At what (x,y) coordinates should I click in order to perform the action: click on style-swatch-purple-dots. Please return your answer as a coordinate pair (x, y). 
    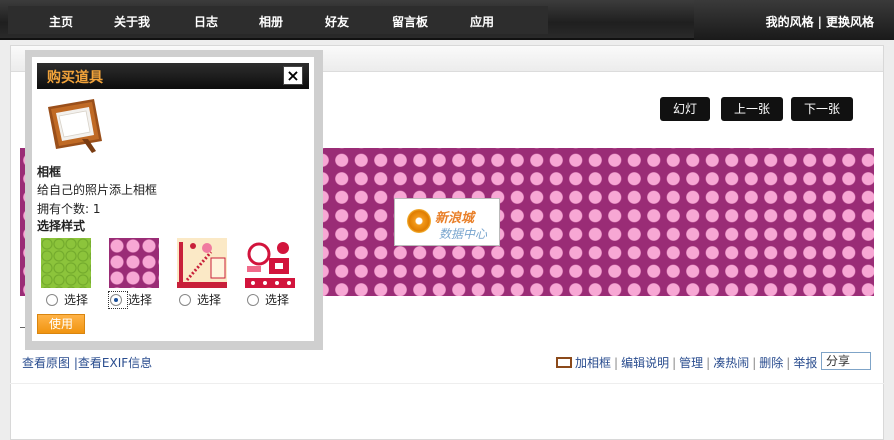
    Looking at the image, I should click on (134, 263).